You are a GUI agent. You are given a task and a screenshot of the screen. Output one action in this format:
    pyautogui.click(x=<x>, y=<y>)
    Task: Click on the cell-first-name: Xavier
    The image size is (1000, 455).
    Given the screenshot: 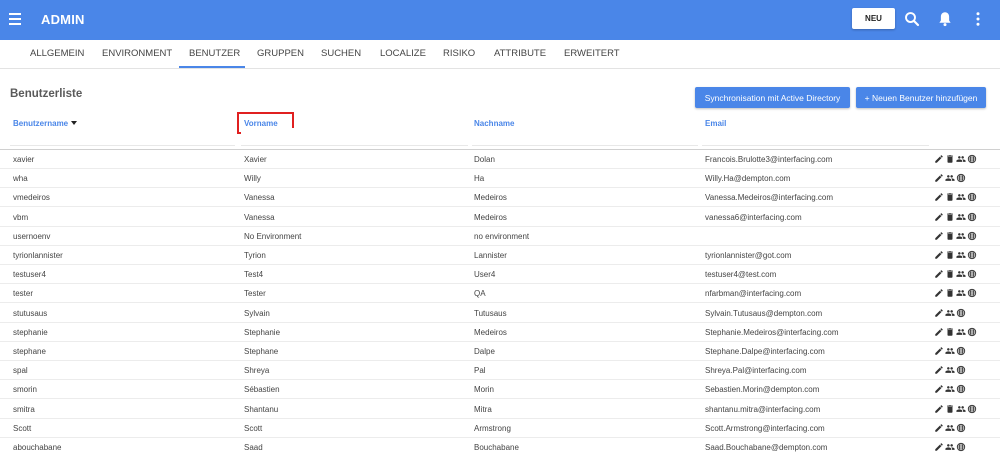 What is the action you would take?
    pyautogui.click(x=255, y=159)
    